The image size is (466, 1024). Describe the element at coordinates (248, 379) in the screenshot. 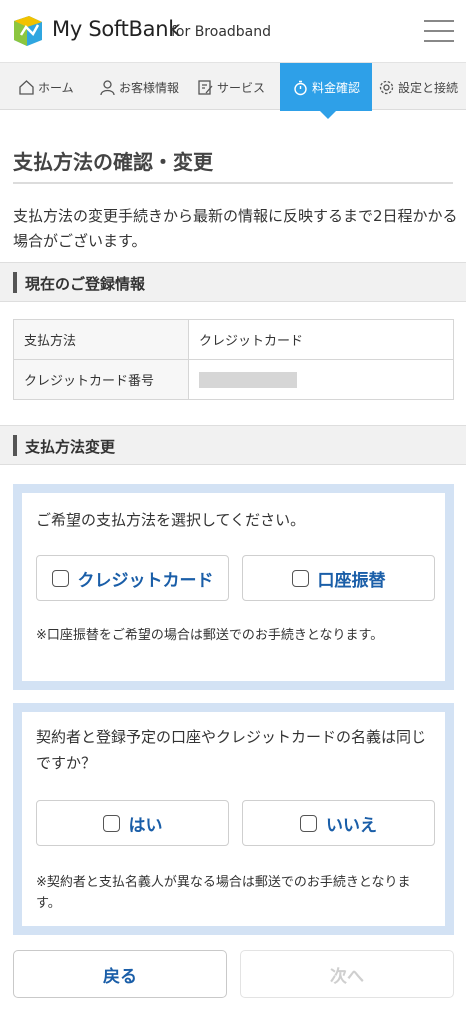

I see `masked-card-number` at that location.